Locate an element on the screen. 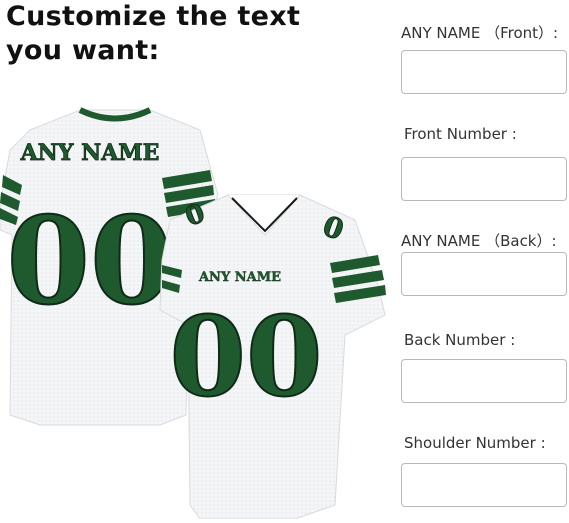 The width and height of the screenshot is (569, 523). front-right-sleeve-stripes is located at coordinates (358, 279).